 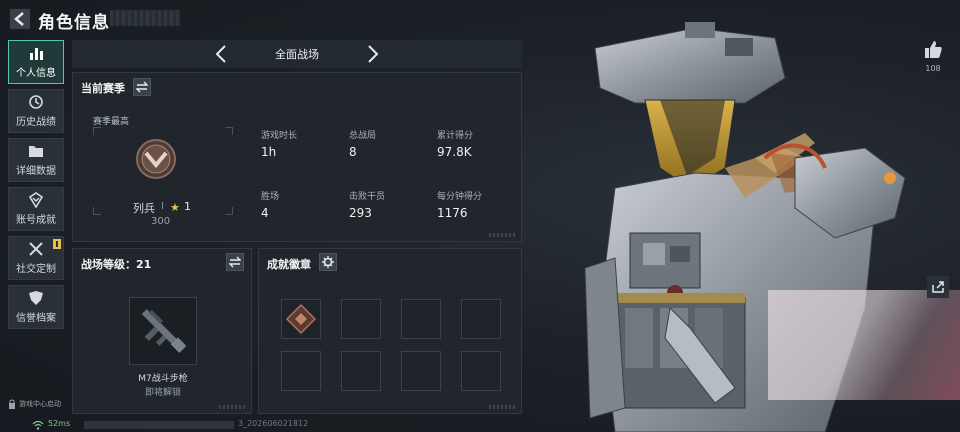 I want to click on rank-points: 300, so click(x=161, y=221).